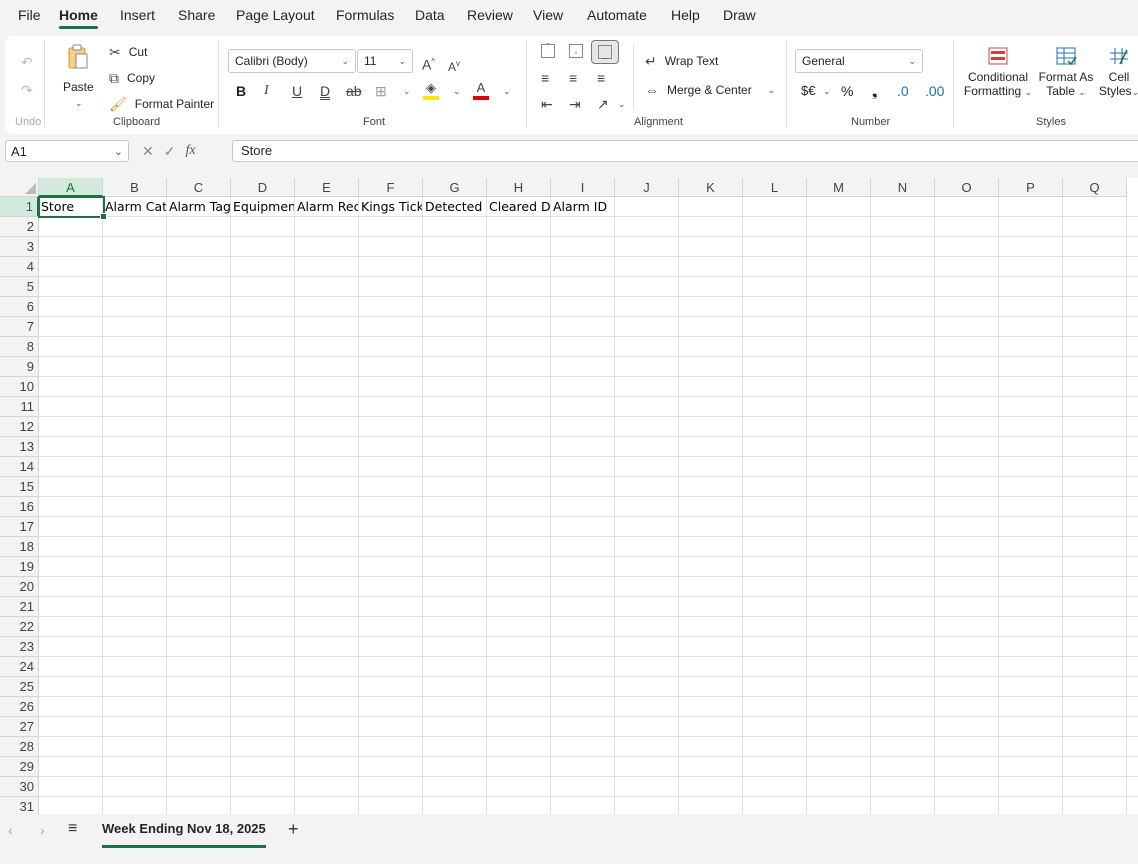  Describe the element at coordinates (519, 187) in the screenshot. I see `column-header-h: H` at that location.